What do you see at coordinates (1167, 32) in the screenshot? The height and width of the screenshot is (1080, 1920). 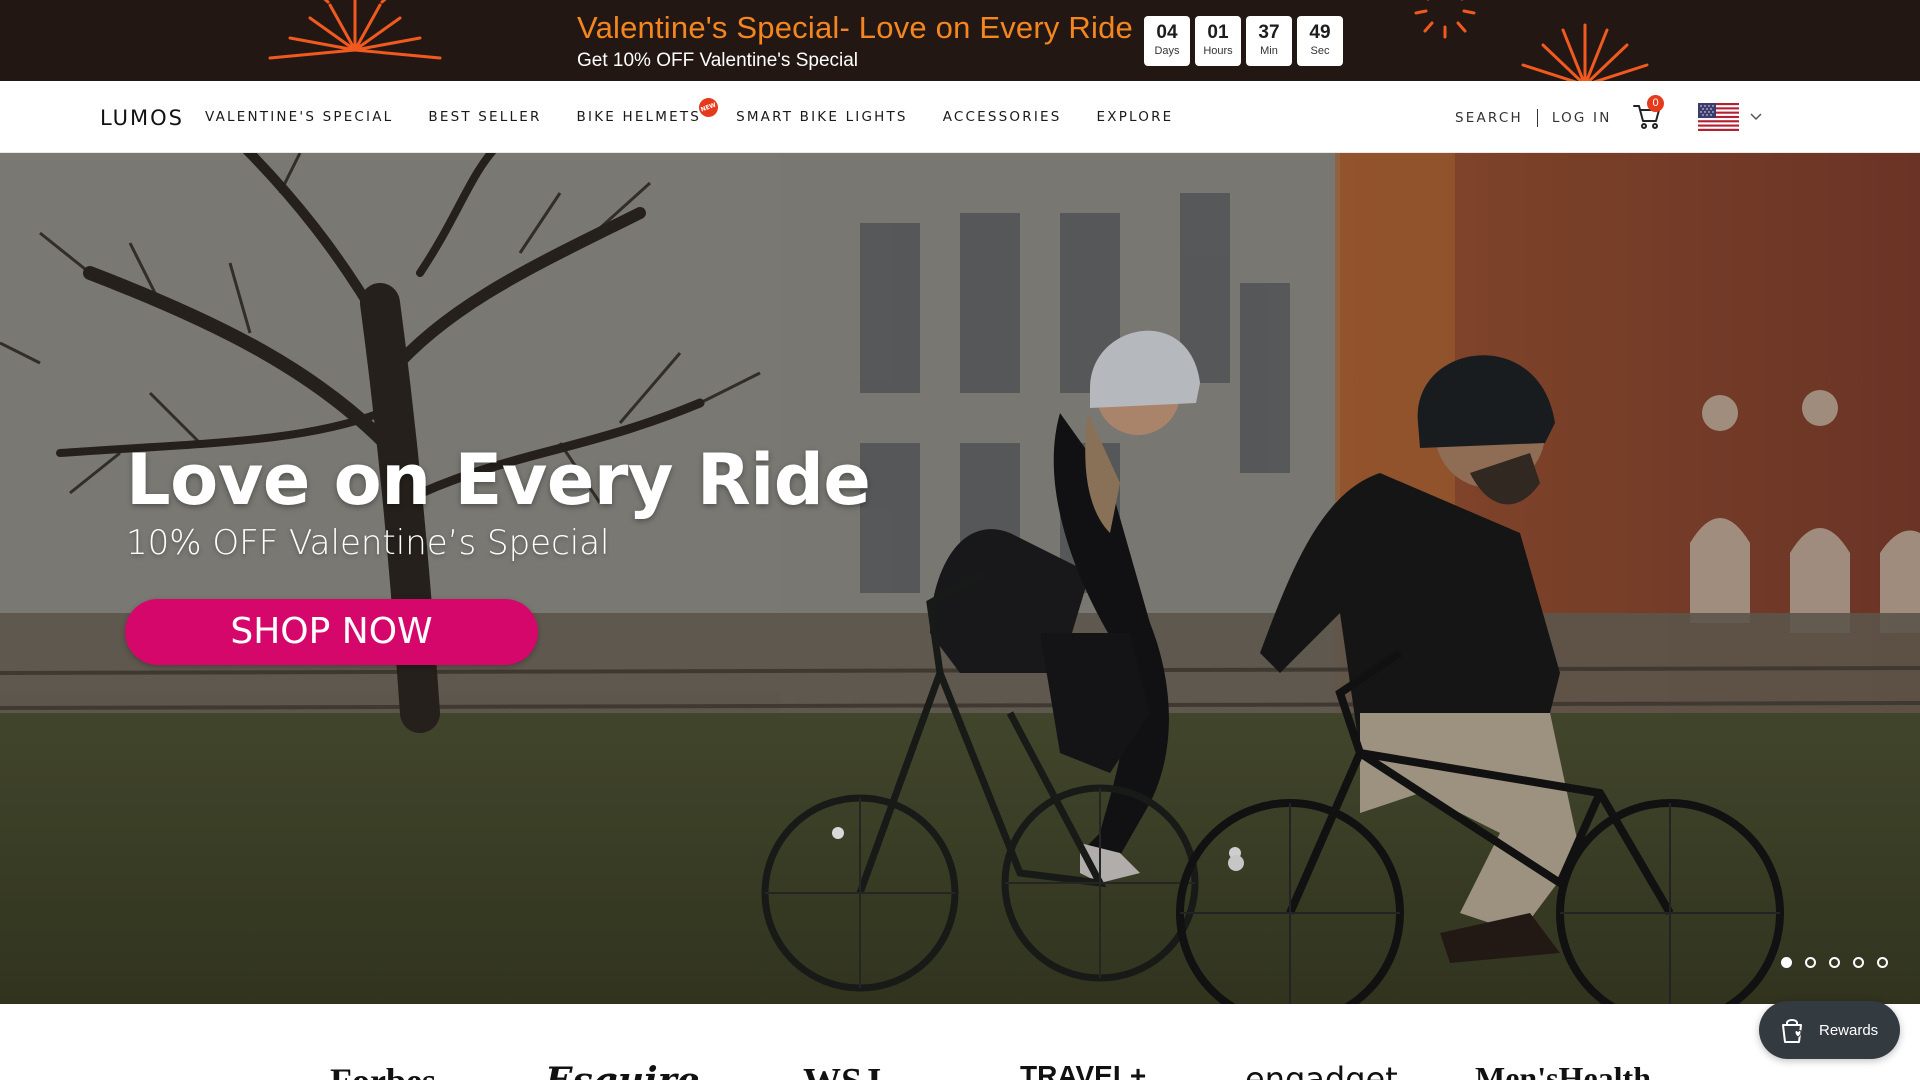 I see `countdown-days-value: 04` at bounding box center [1167, 32].